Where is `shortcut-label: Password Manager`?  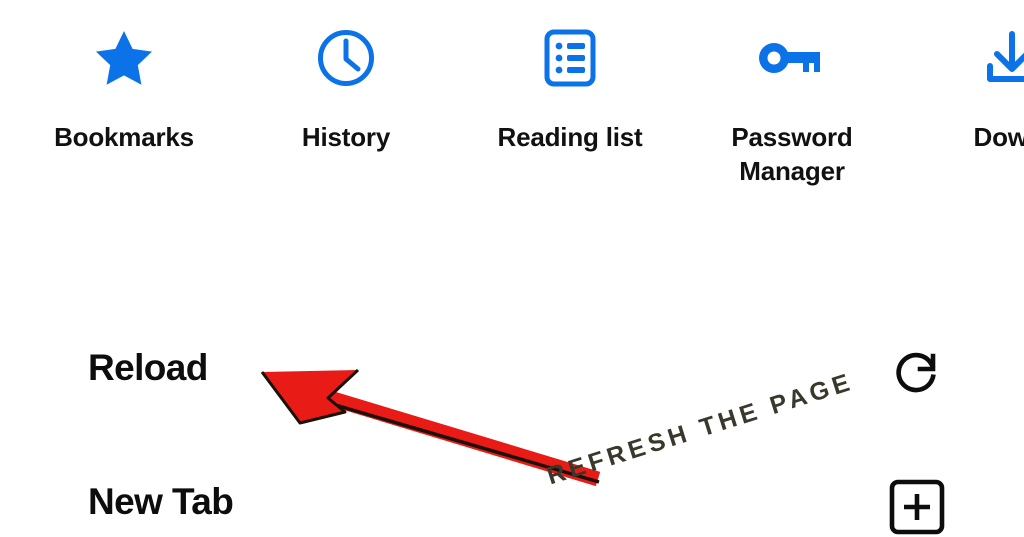
shortcut-label: Password Manager is located at coordinates (792, 154).